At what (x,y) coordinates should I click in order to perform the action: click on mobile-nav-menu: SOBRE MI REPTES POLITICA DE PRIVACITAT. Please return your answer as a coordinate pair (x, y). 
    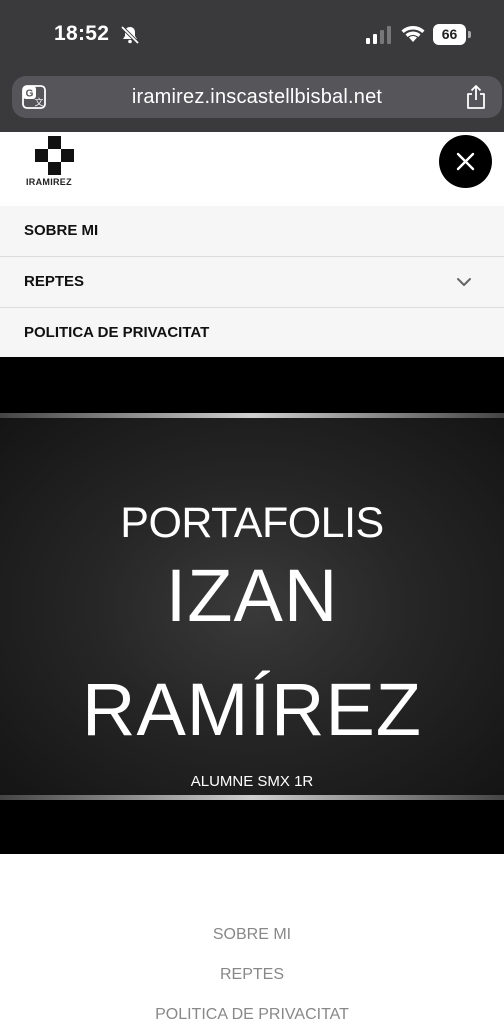
    Looking at the image, I should click on (252, 282).